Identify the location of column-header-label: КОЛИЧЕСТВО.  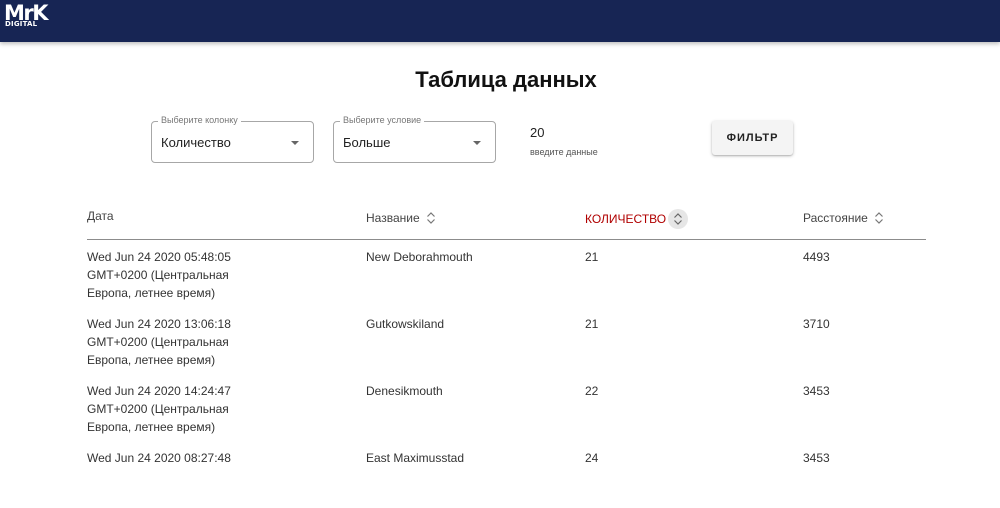
(626, 219).